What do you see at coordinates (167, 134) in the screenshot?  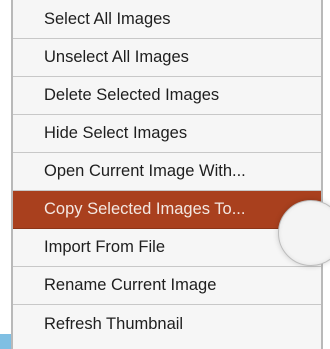 I see `menu-item-hide-select-images: Hide Select Images` at bounding box center [167, 134].